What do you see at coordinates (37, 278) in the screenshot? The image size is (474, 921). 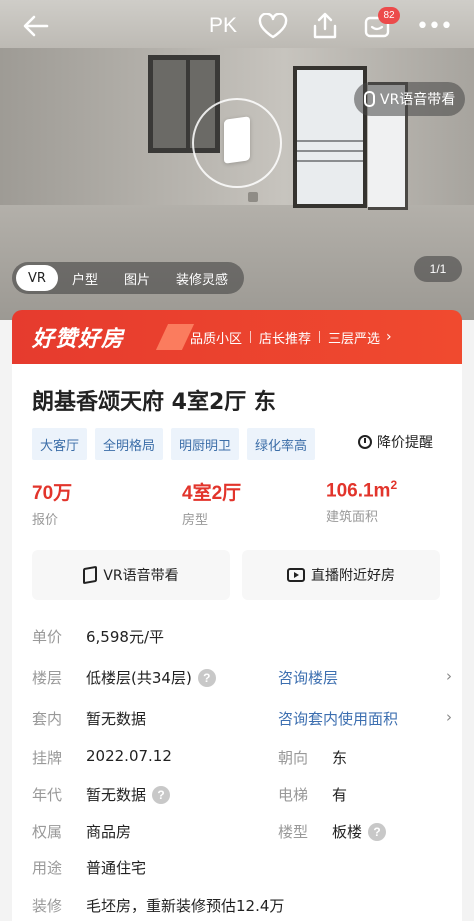 I see `tab-vr: VR` at bounding box center [37, 278].